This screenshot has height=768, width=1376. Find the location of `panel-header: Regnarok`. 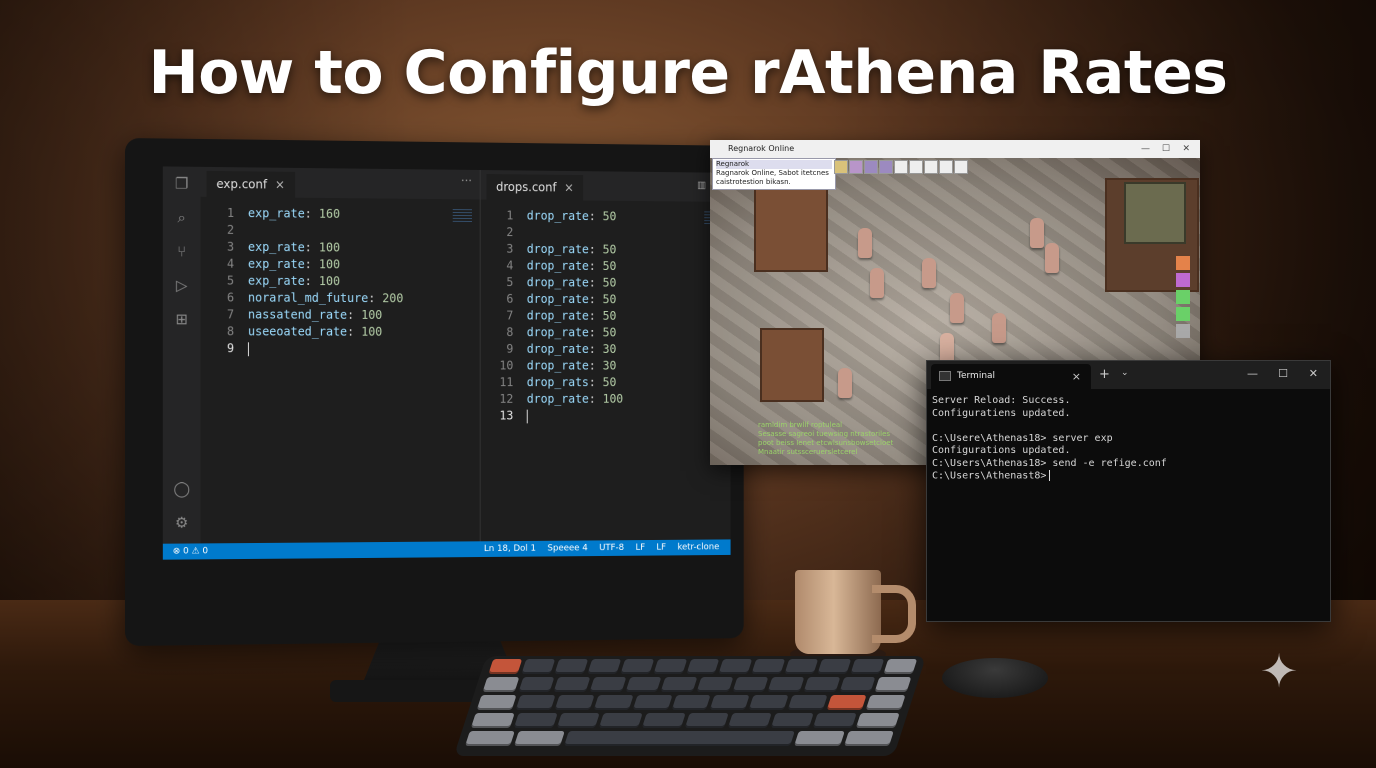

panel-header: Regnarok is located at coordinates (774, 164).